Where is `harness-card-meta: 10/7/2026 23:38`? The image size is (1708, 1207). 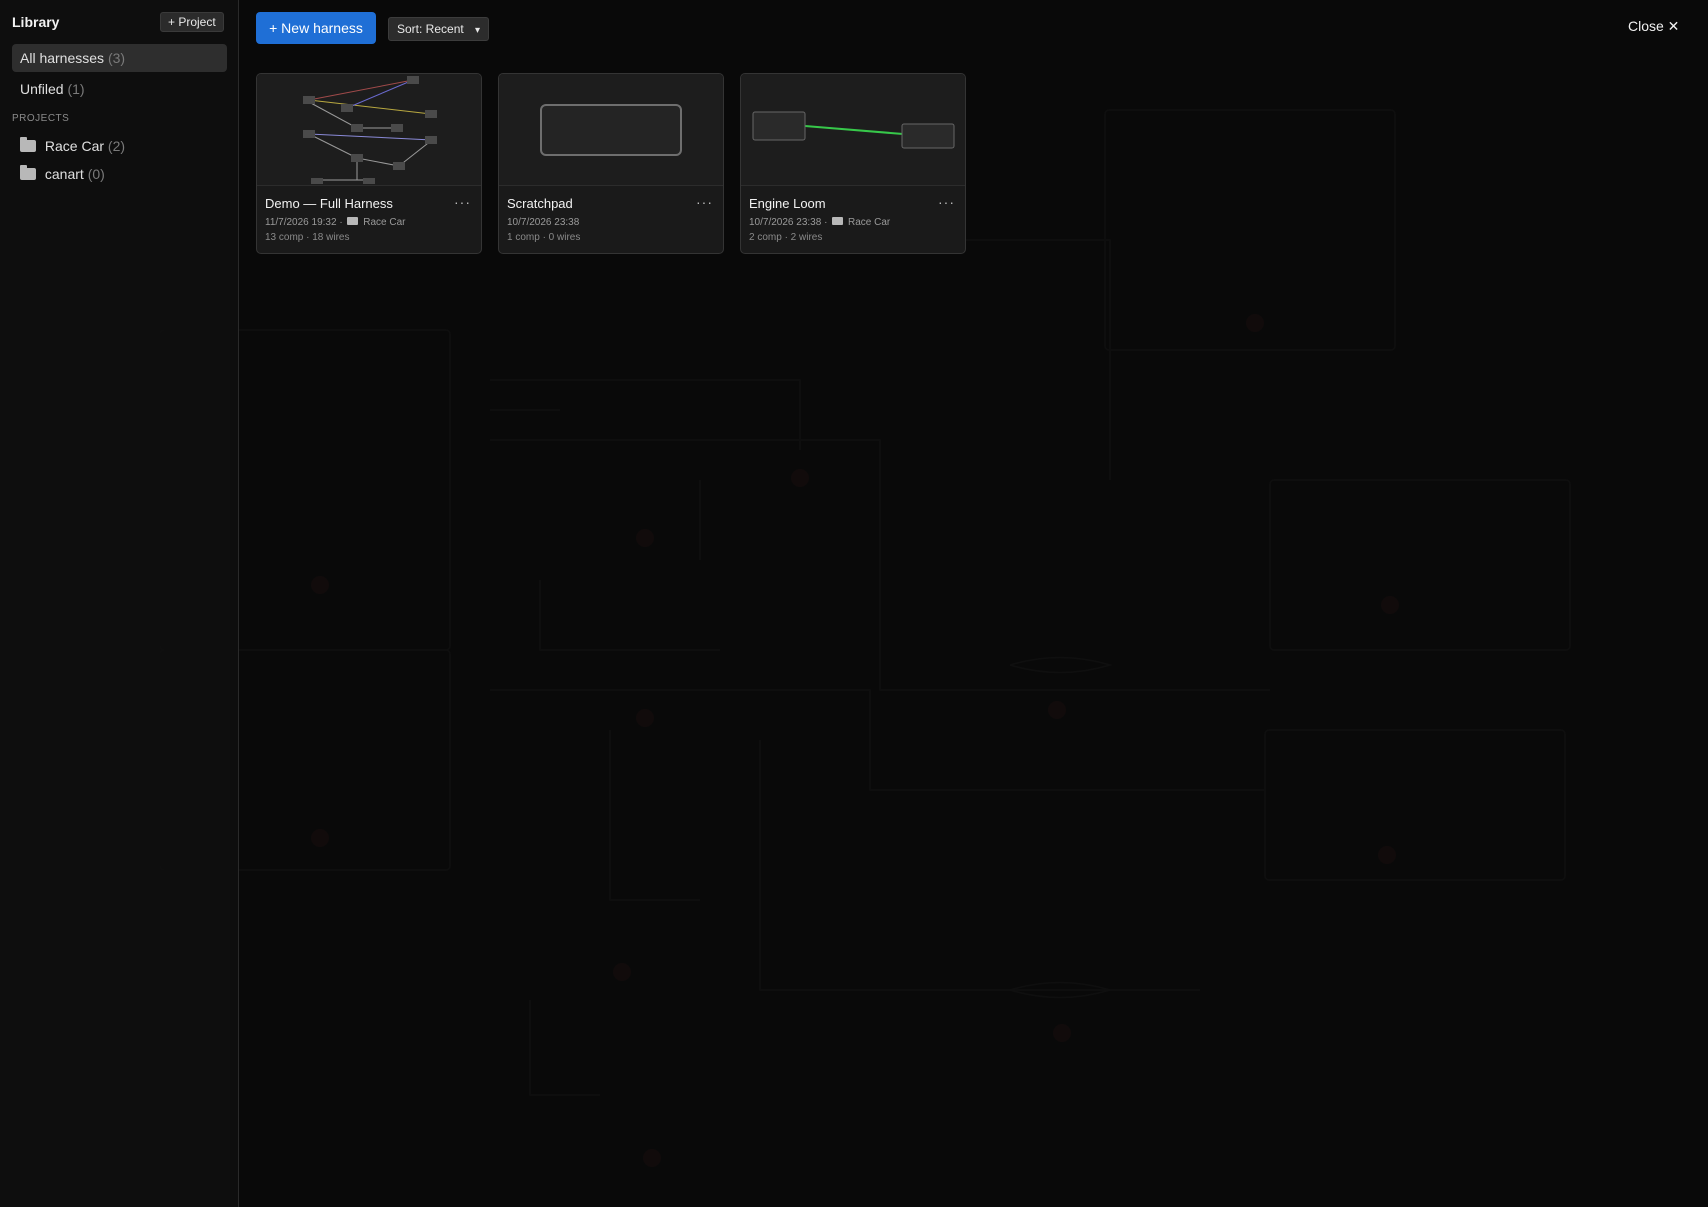
harness-card-meta: 10/7/2026 23:38 is located at coordinates (543, 222).